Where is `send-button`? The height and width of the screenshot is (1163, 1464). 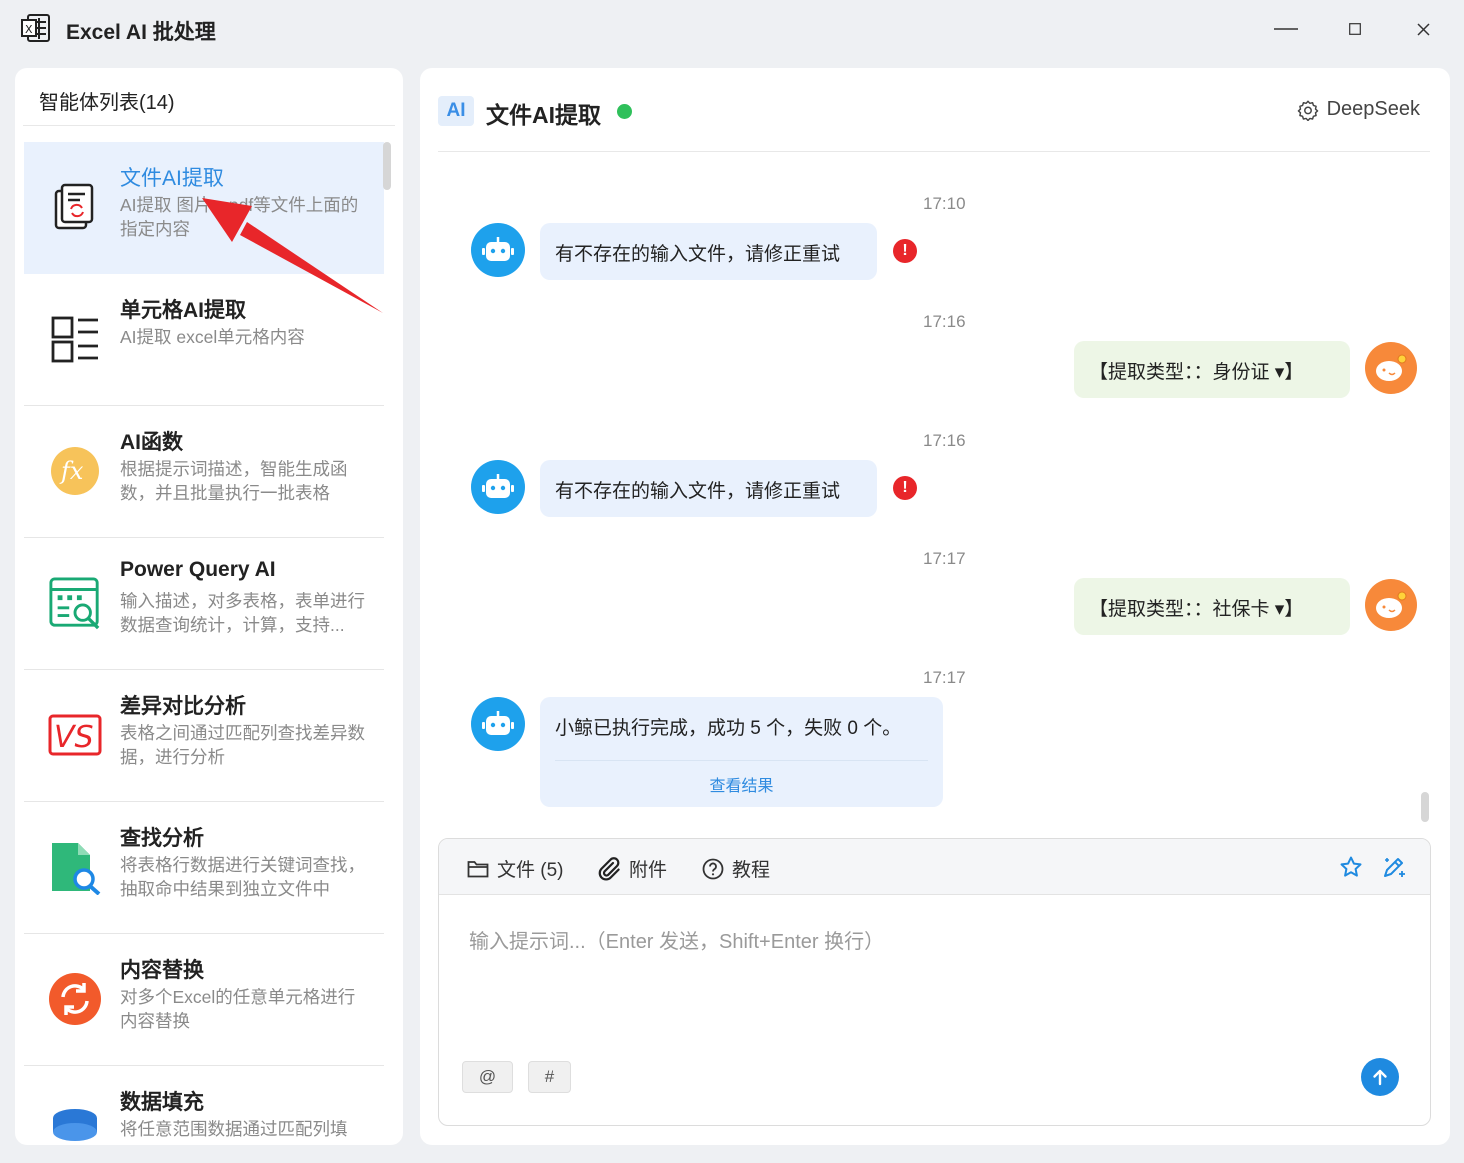 send-button is located at coordinates (1380, 1077).